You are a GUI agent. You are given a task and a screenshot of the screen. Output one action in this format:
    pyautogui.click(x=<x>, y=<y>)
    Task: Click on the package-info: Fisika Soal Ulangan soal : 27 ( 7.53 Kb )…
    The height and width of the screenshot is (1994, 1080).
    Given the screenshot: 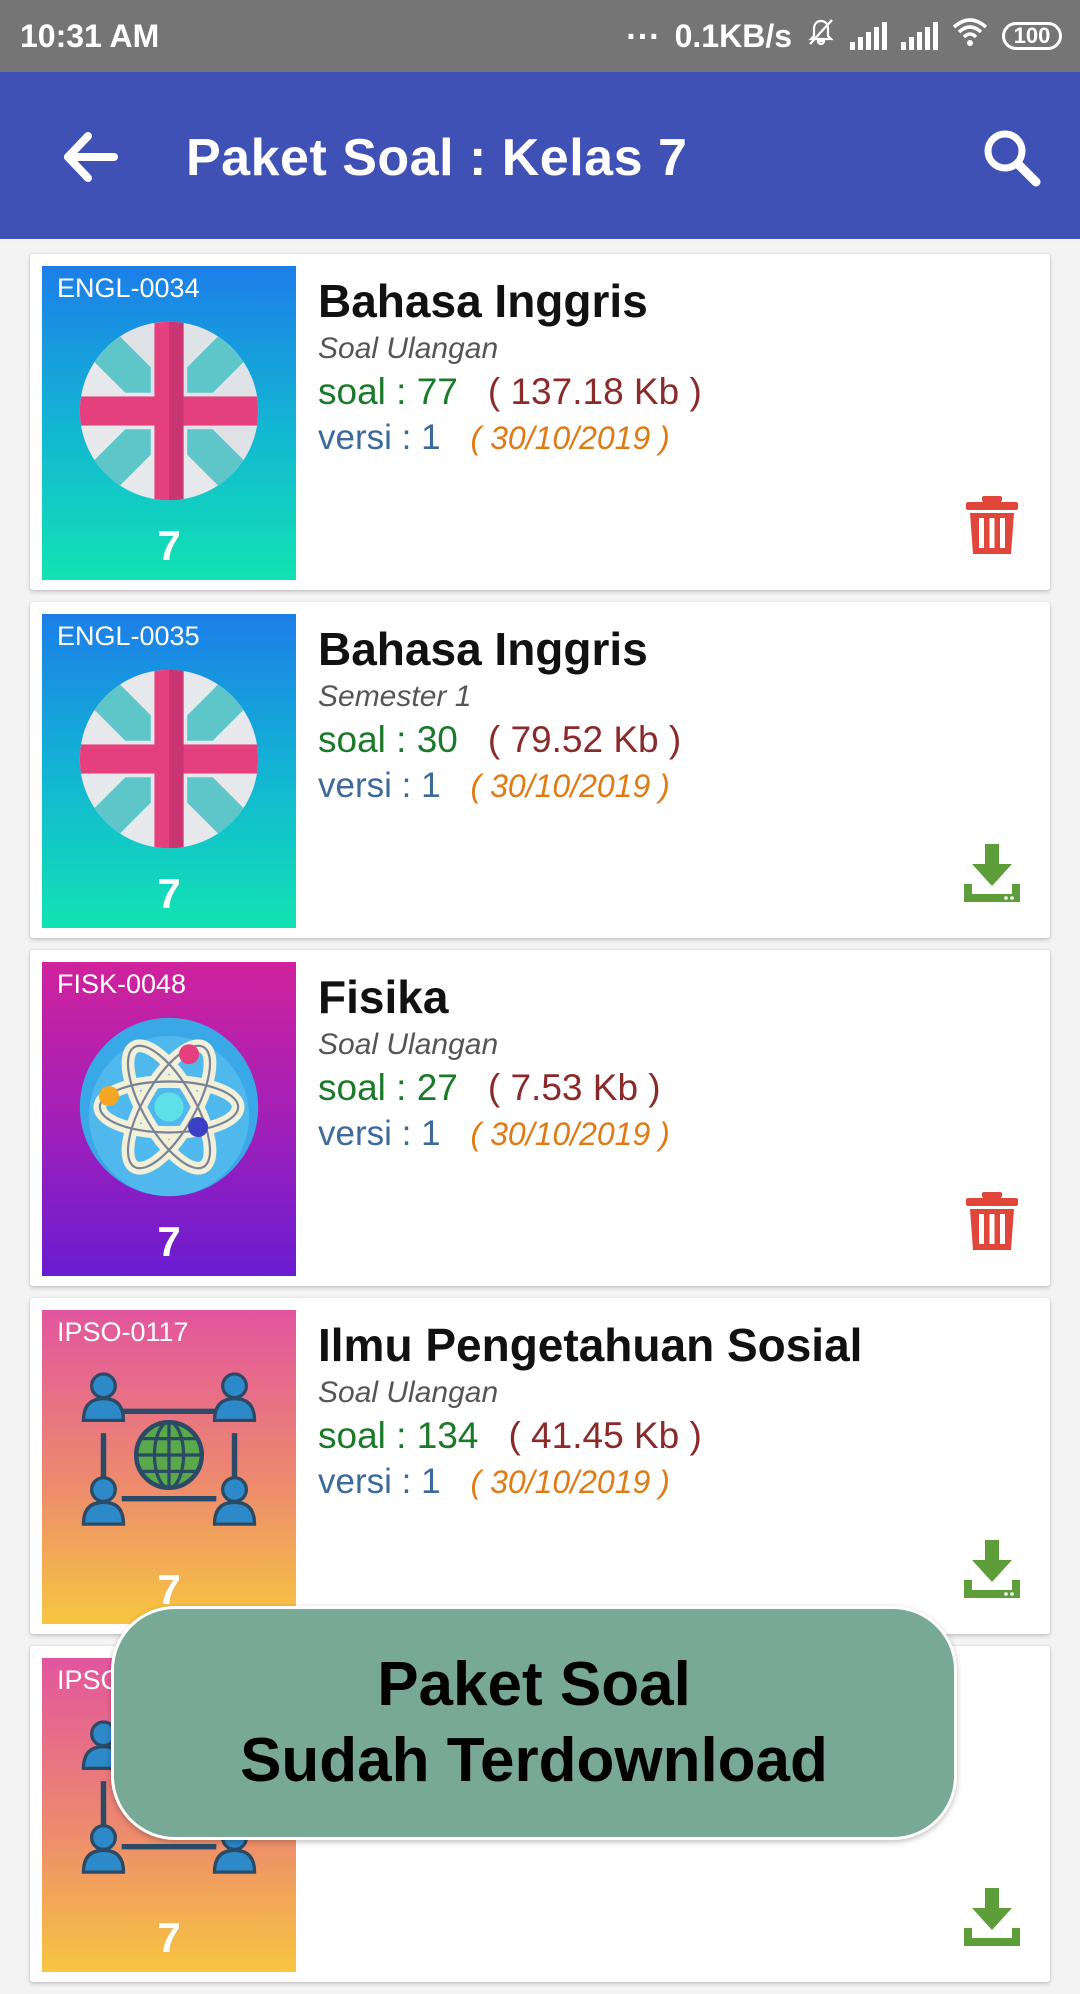 What is the action you would take?
    pyautogui.click(x=494, y=1063)
    